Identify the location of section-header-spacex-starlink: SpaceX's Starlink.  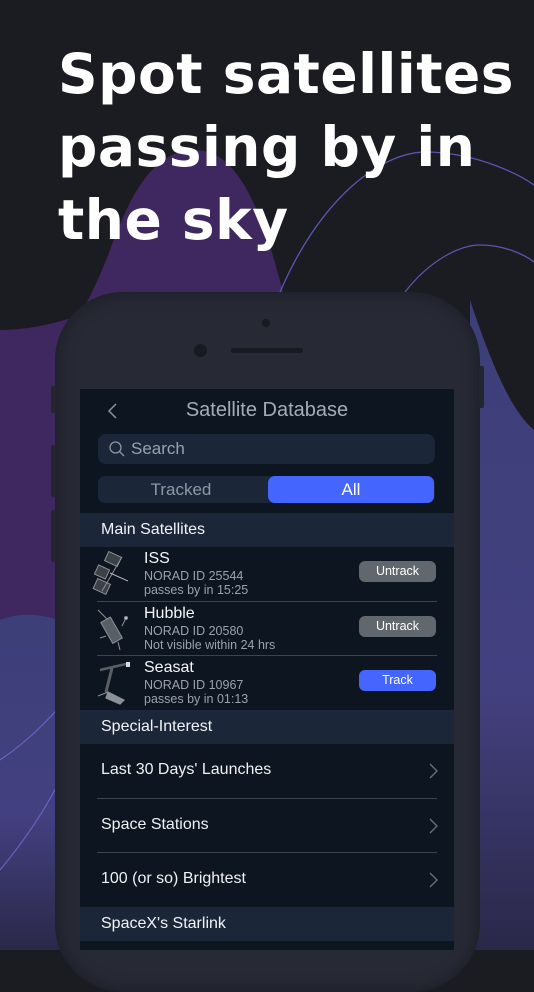
(267, 924).